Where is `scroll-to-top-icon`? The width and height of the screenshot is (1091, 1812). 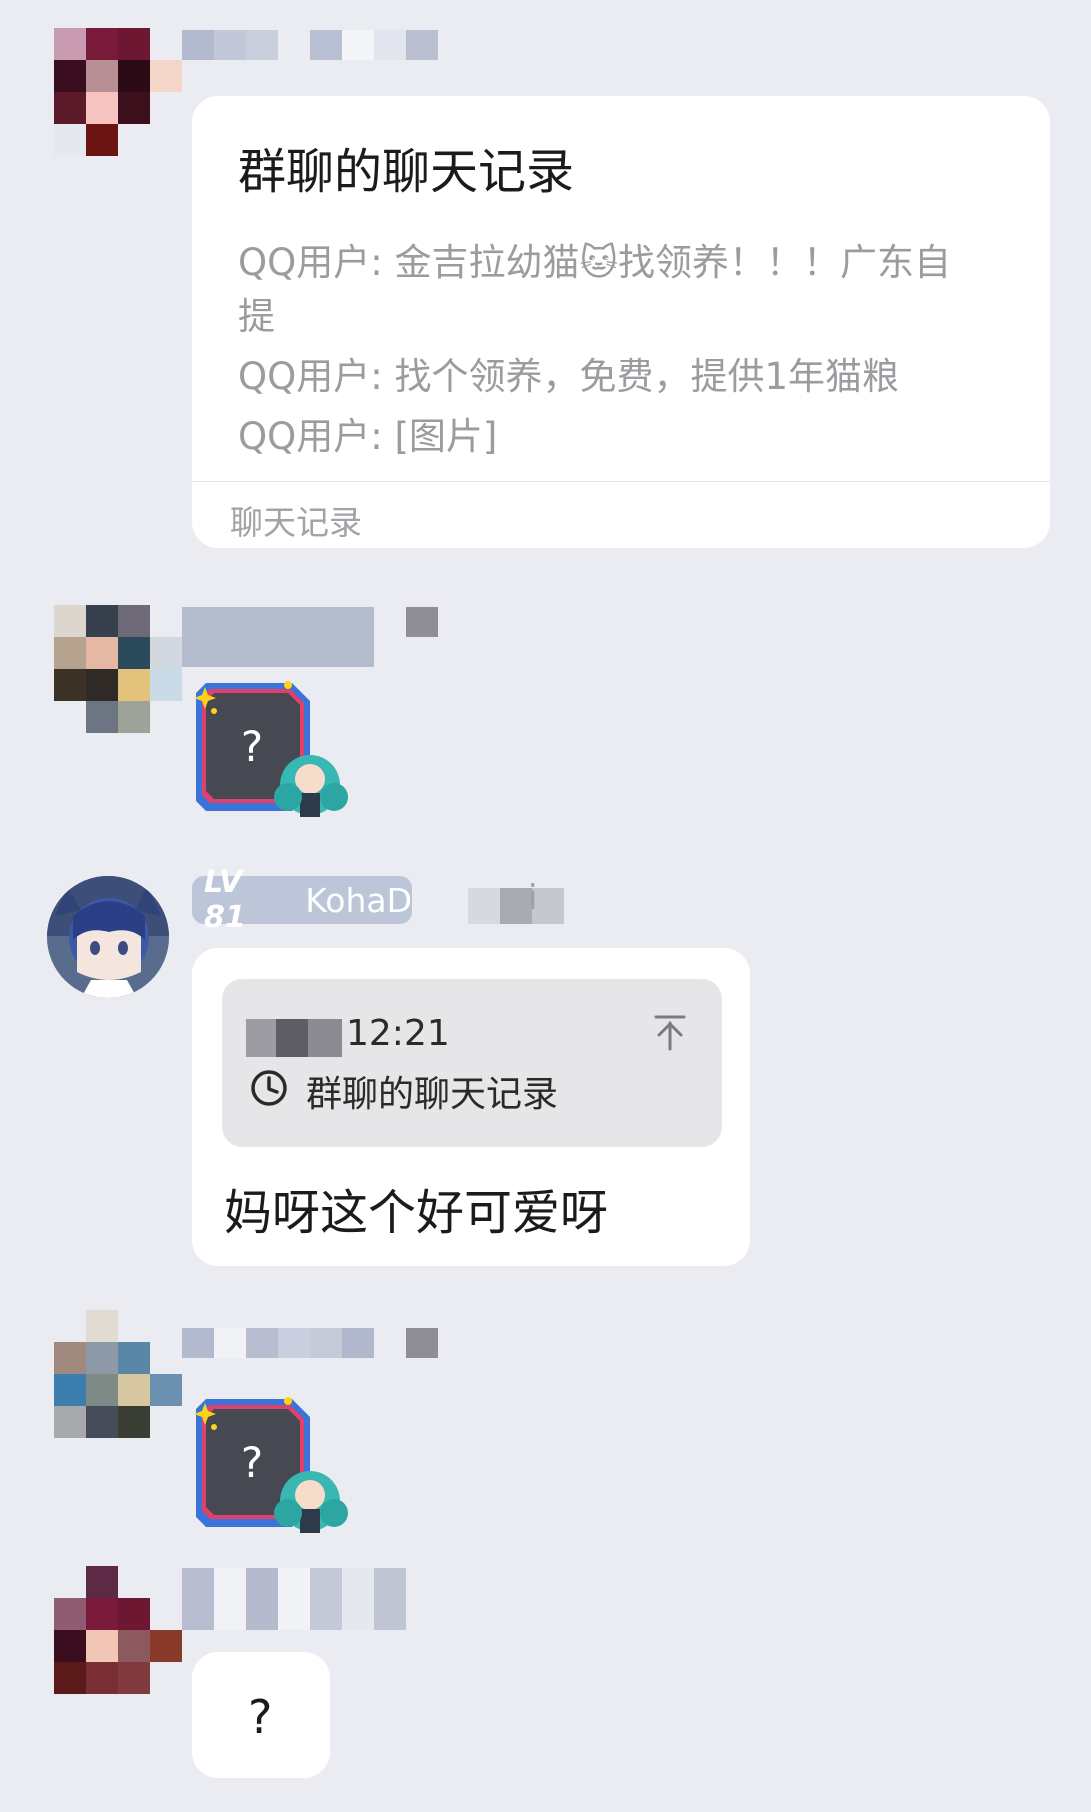 scroll-to-top-icon is located at coordinates (670, 1033).